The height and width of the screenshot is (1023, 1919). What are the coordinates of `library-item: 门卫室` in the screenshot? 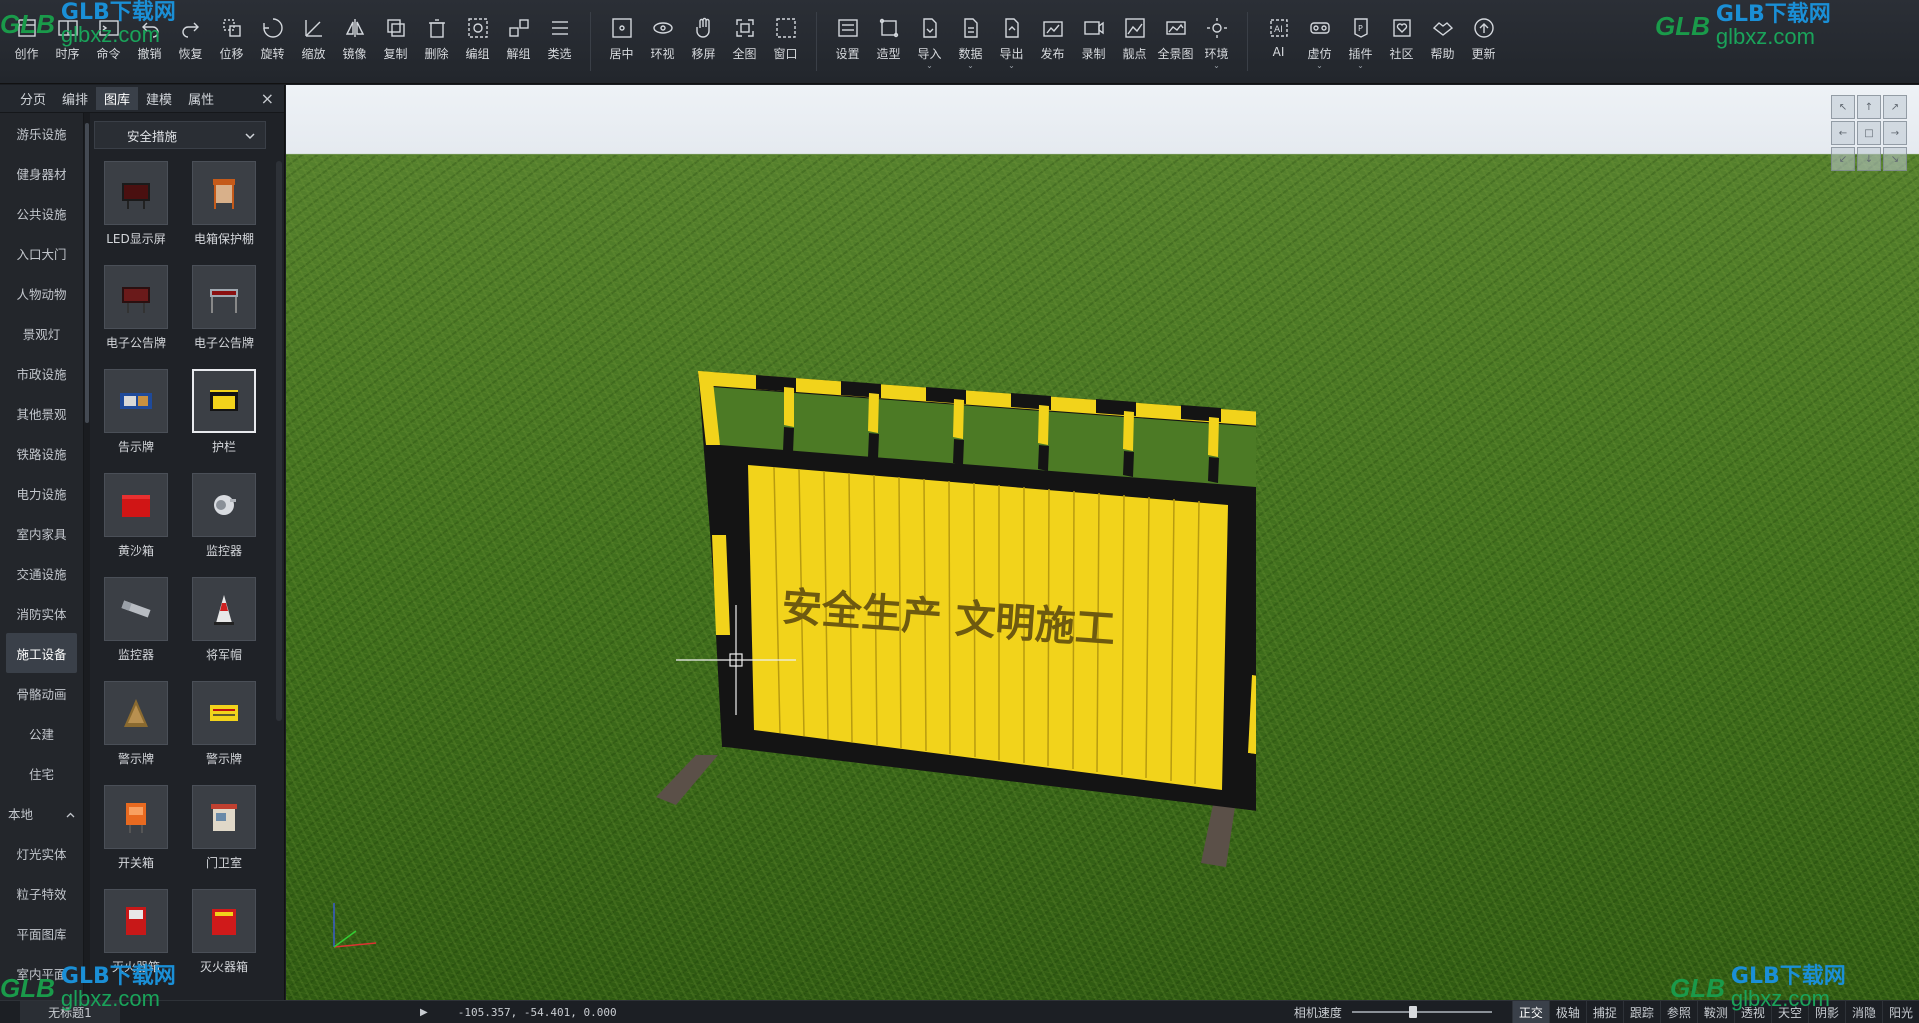 It's located at (224, 837).